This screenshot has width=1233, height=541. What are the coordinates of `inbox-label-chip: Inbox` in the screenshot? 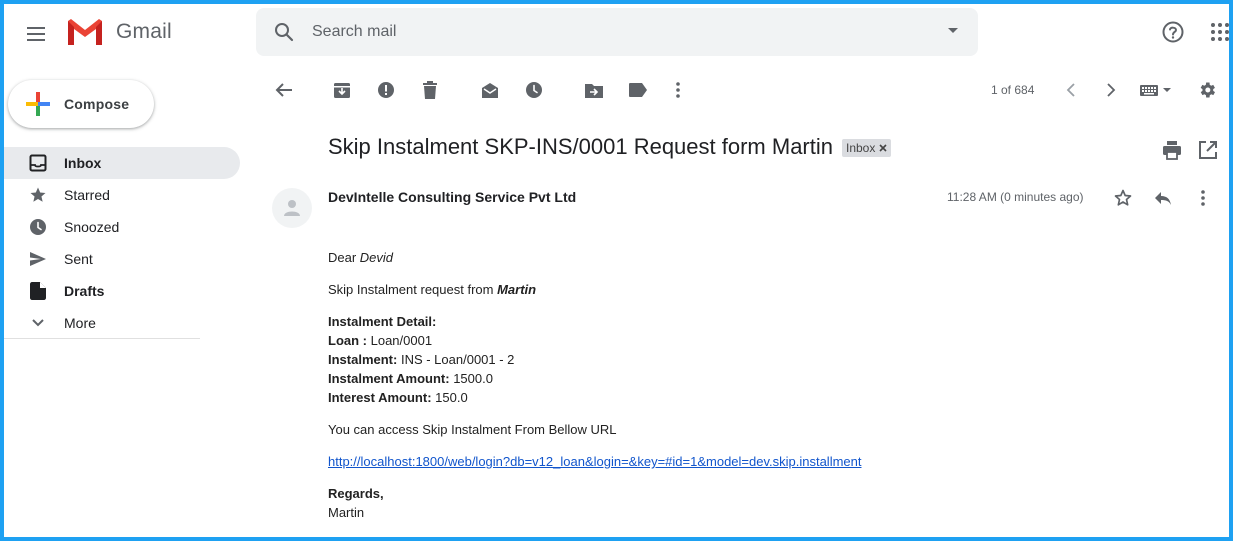 It's located at (867, 148).